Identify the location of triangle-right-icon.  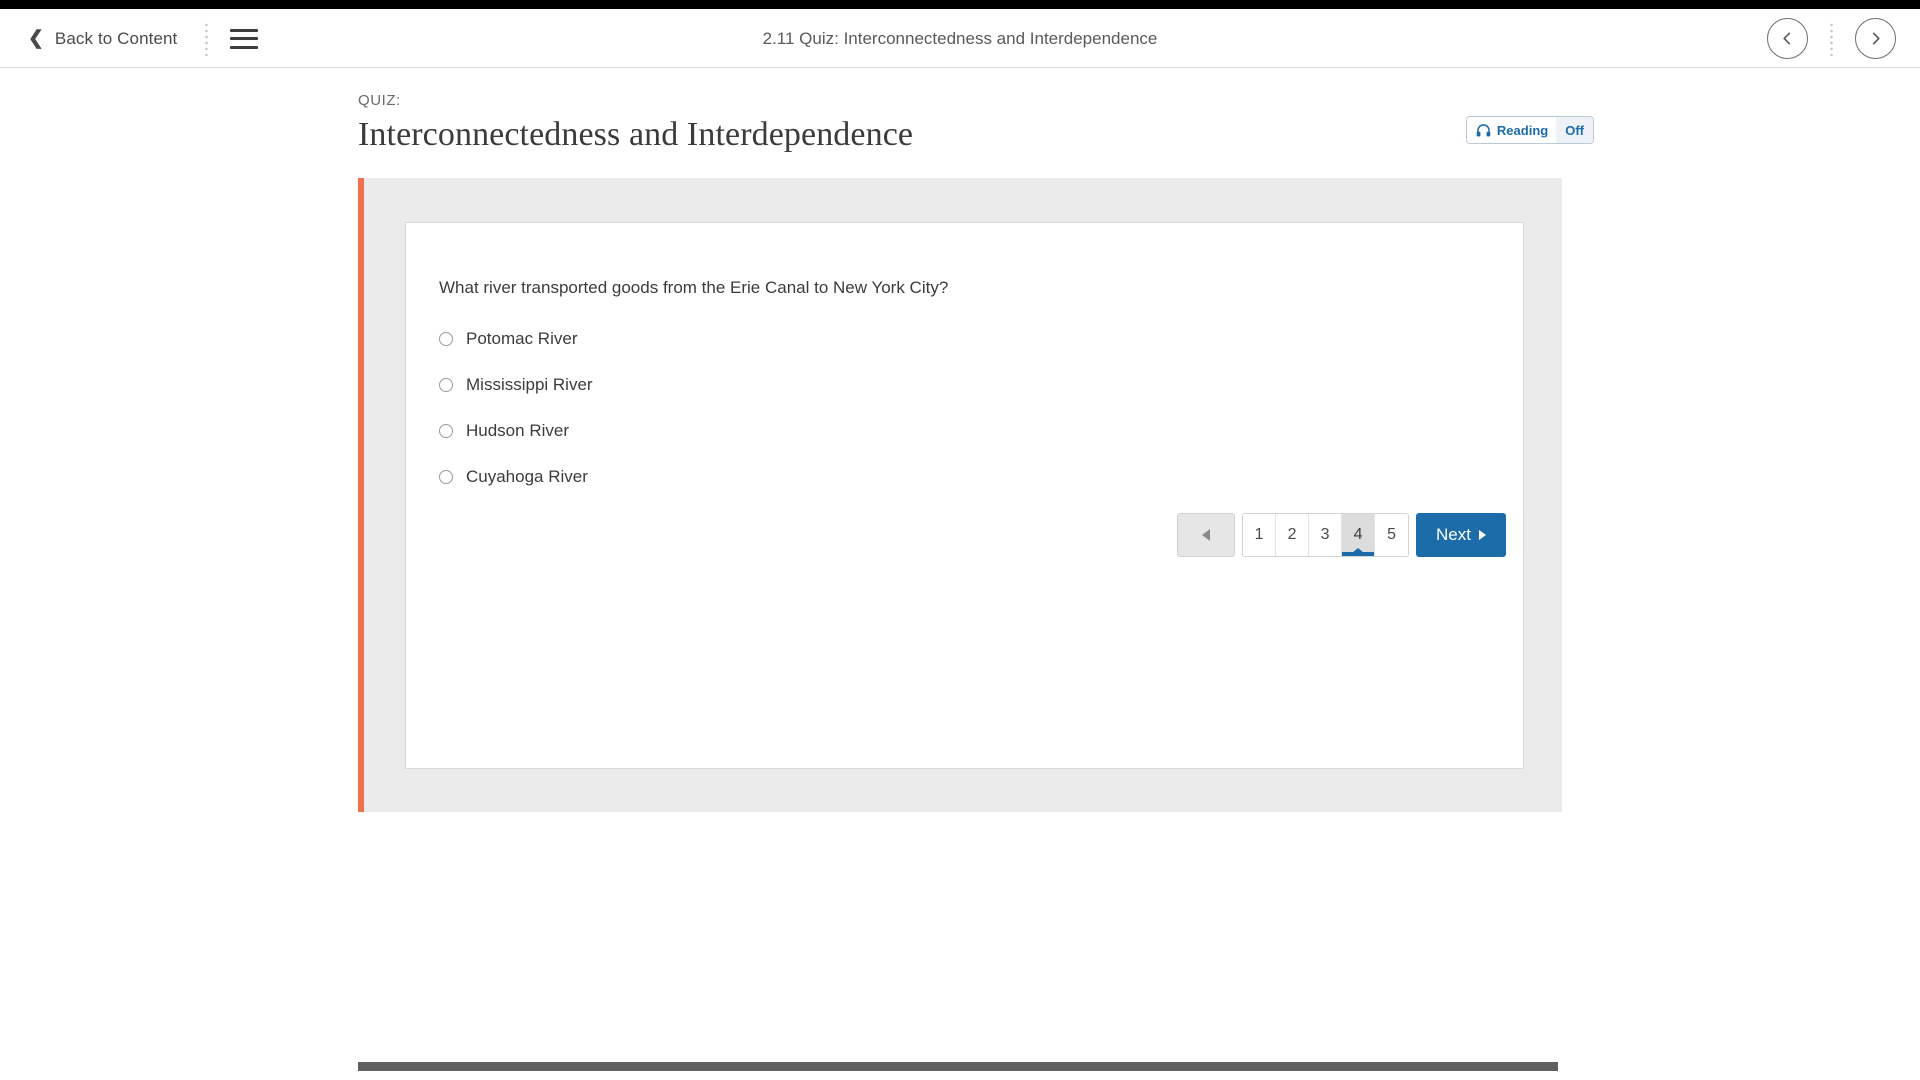
(1482, 535).